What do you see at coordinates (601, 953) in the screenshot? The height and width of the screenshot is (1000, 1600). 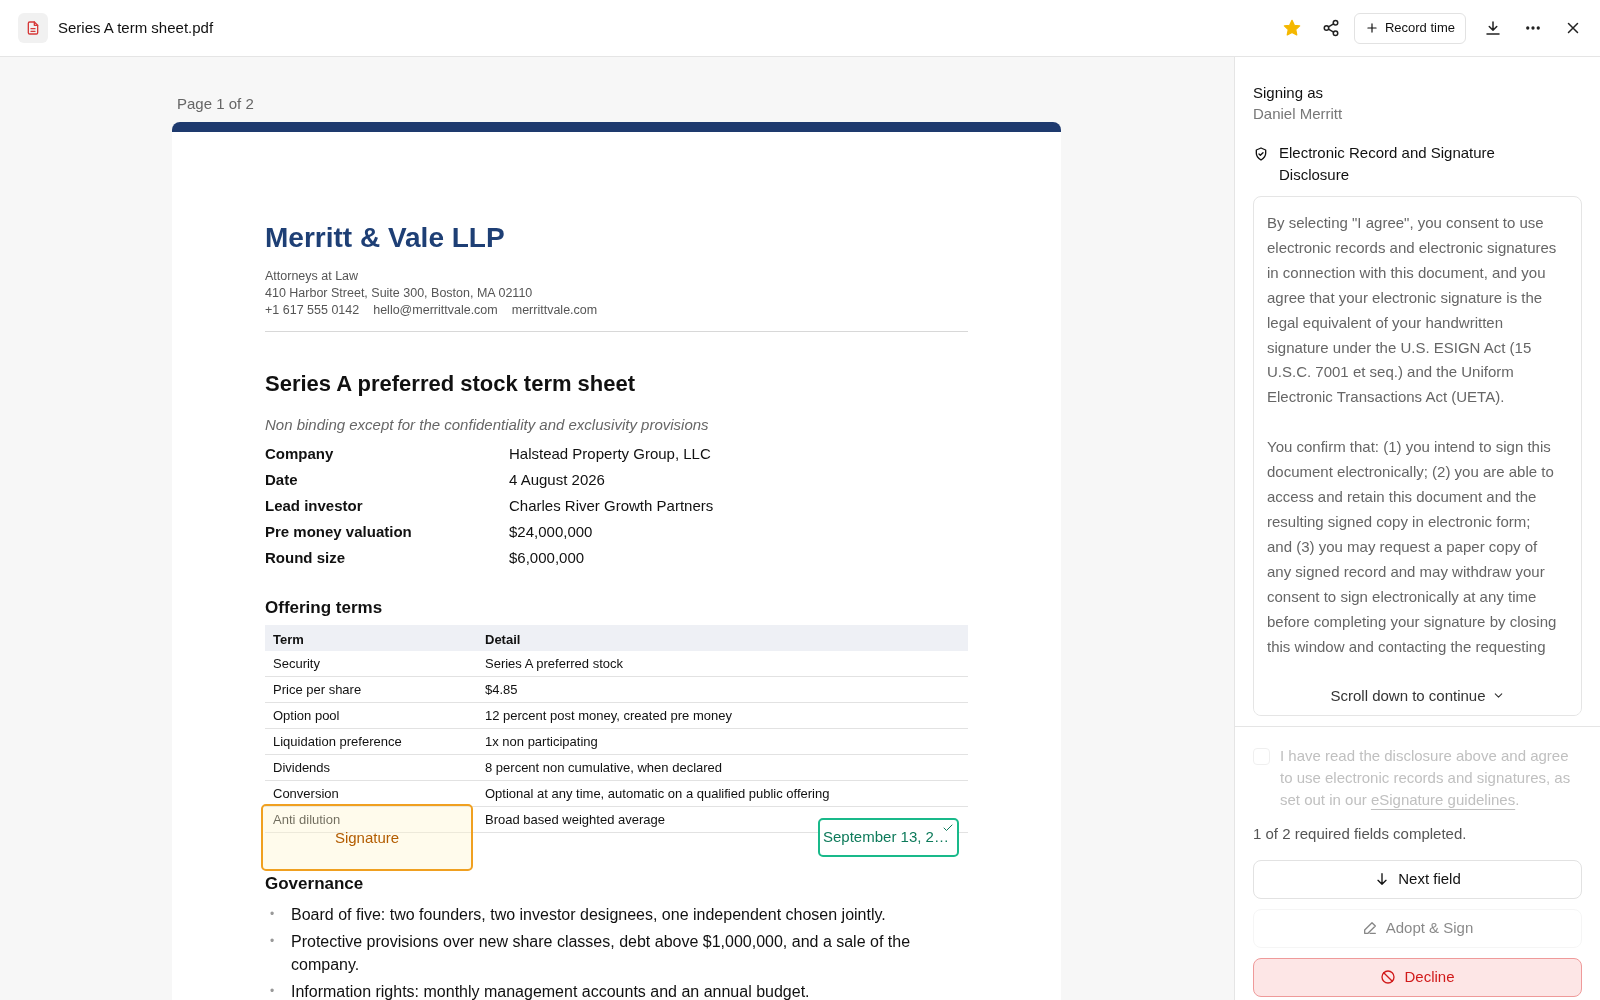 I see `bullet-text: Protective provisions over new share classes, debt above $1,000,000, and a sale of the company.` at bounding box center [601, 953].